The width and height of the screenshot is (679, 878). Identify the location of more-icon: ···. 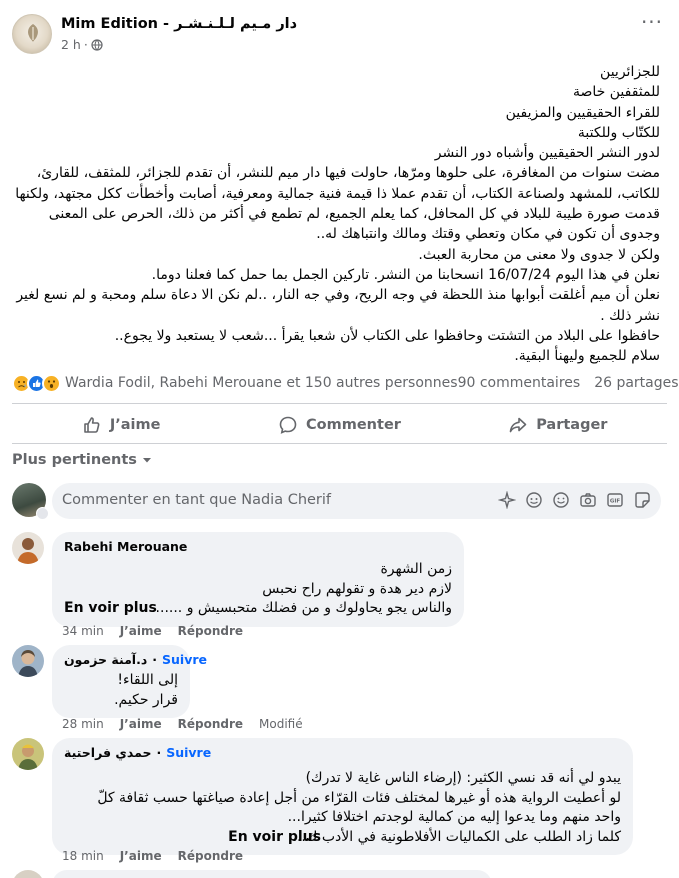
(652, 24).